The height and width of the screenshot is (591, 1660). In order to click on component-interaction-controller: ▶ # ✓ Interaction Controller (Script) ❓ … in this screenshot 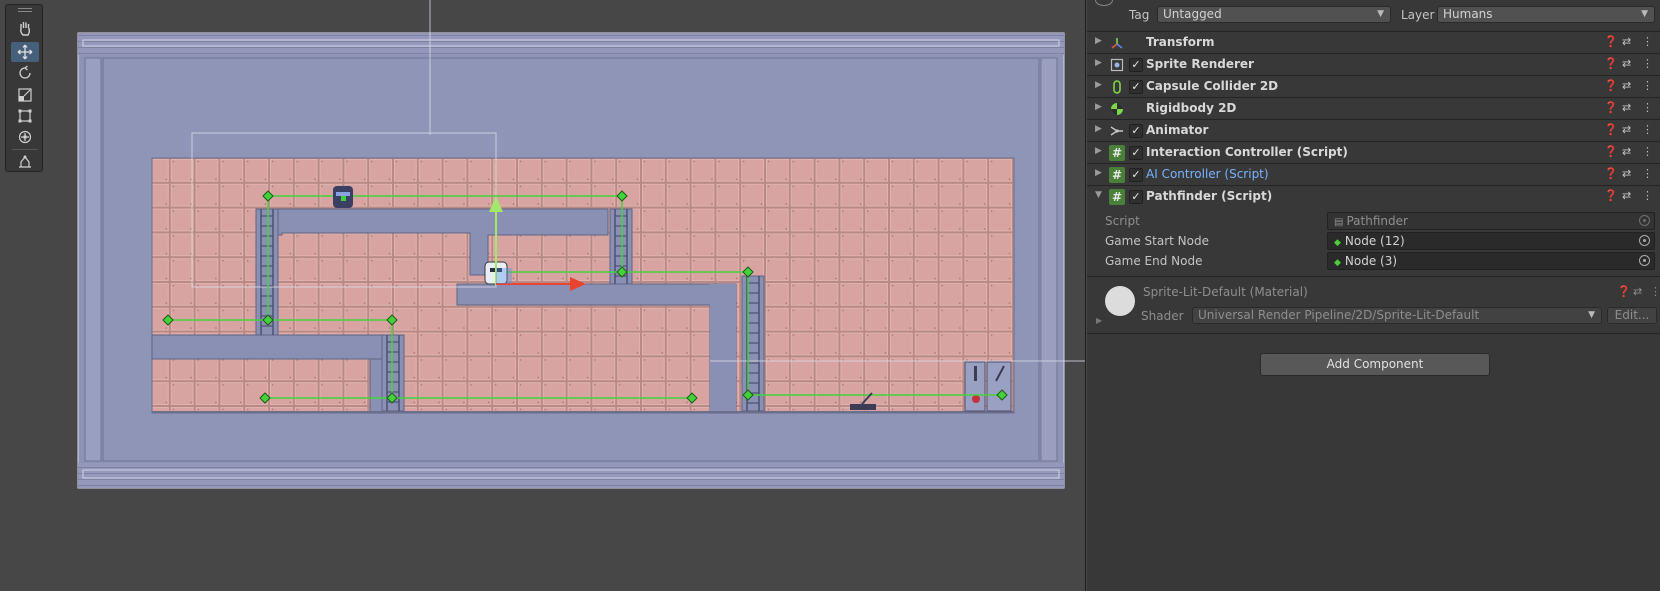, I will do `click(1373, 153)`.